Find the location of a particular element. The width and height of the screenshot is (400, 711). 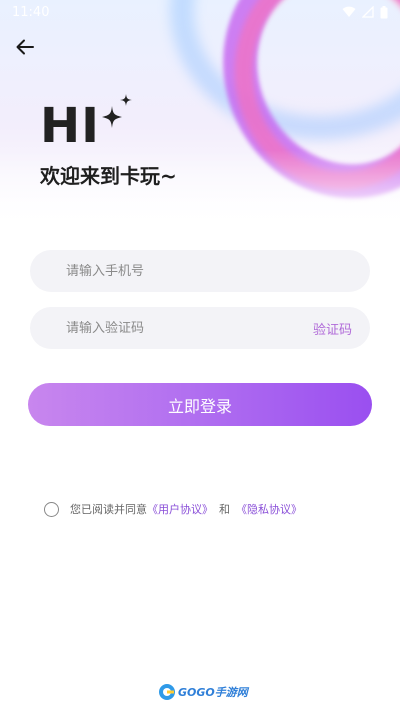

login-button: 立即登录 is located at coordinates (200, 404).